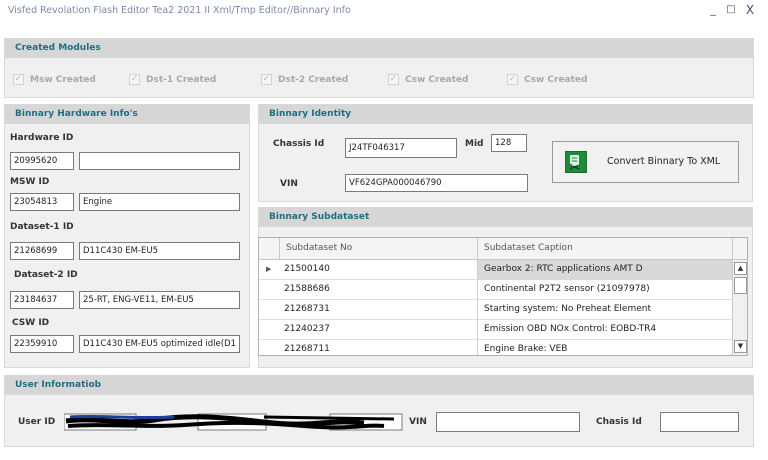  What do you see at coordinates (505, 114) in the screenshot?
I see `identity-header: Binnary Identity` at bounding box center [505, 114].